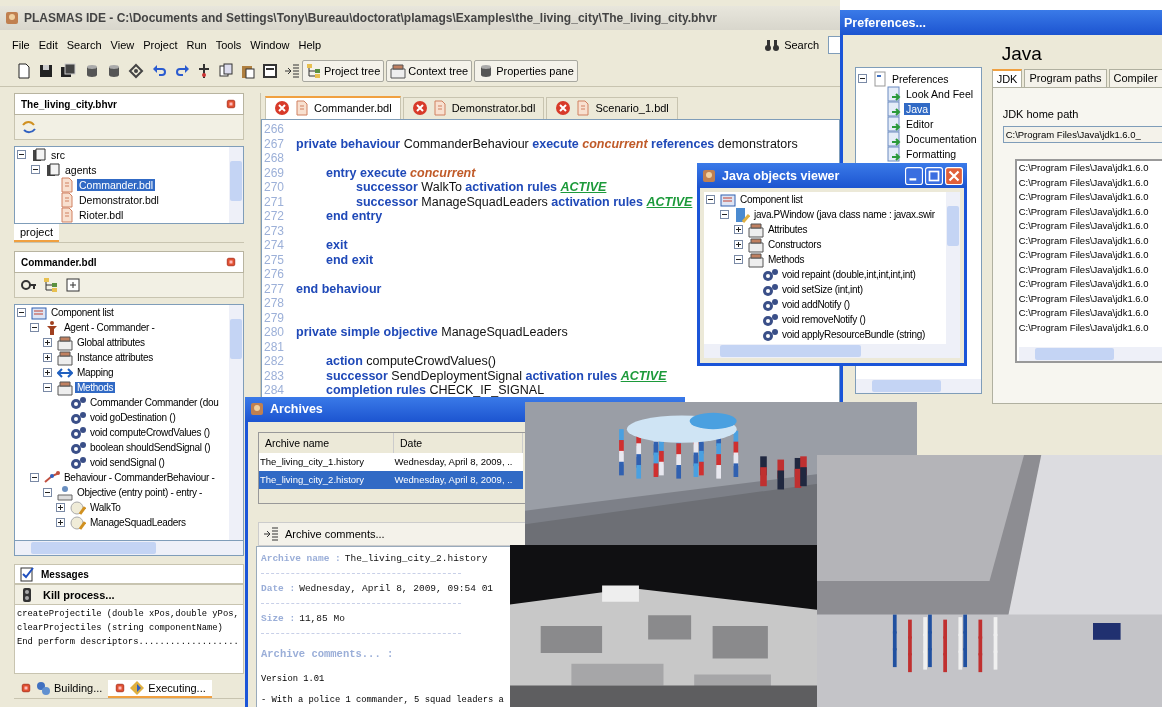  Describe the element at coordinates (81, 169) in the screenshot. I see `tree-item: agents` at that location.